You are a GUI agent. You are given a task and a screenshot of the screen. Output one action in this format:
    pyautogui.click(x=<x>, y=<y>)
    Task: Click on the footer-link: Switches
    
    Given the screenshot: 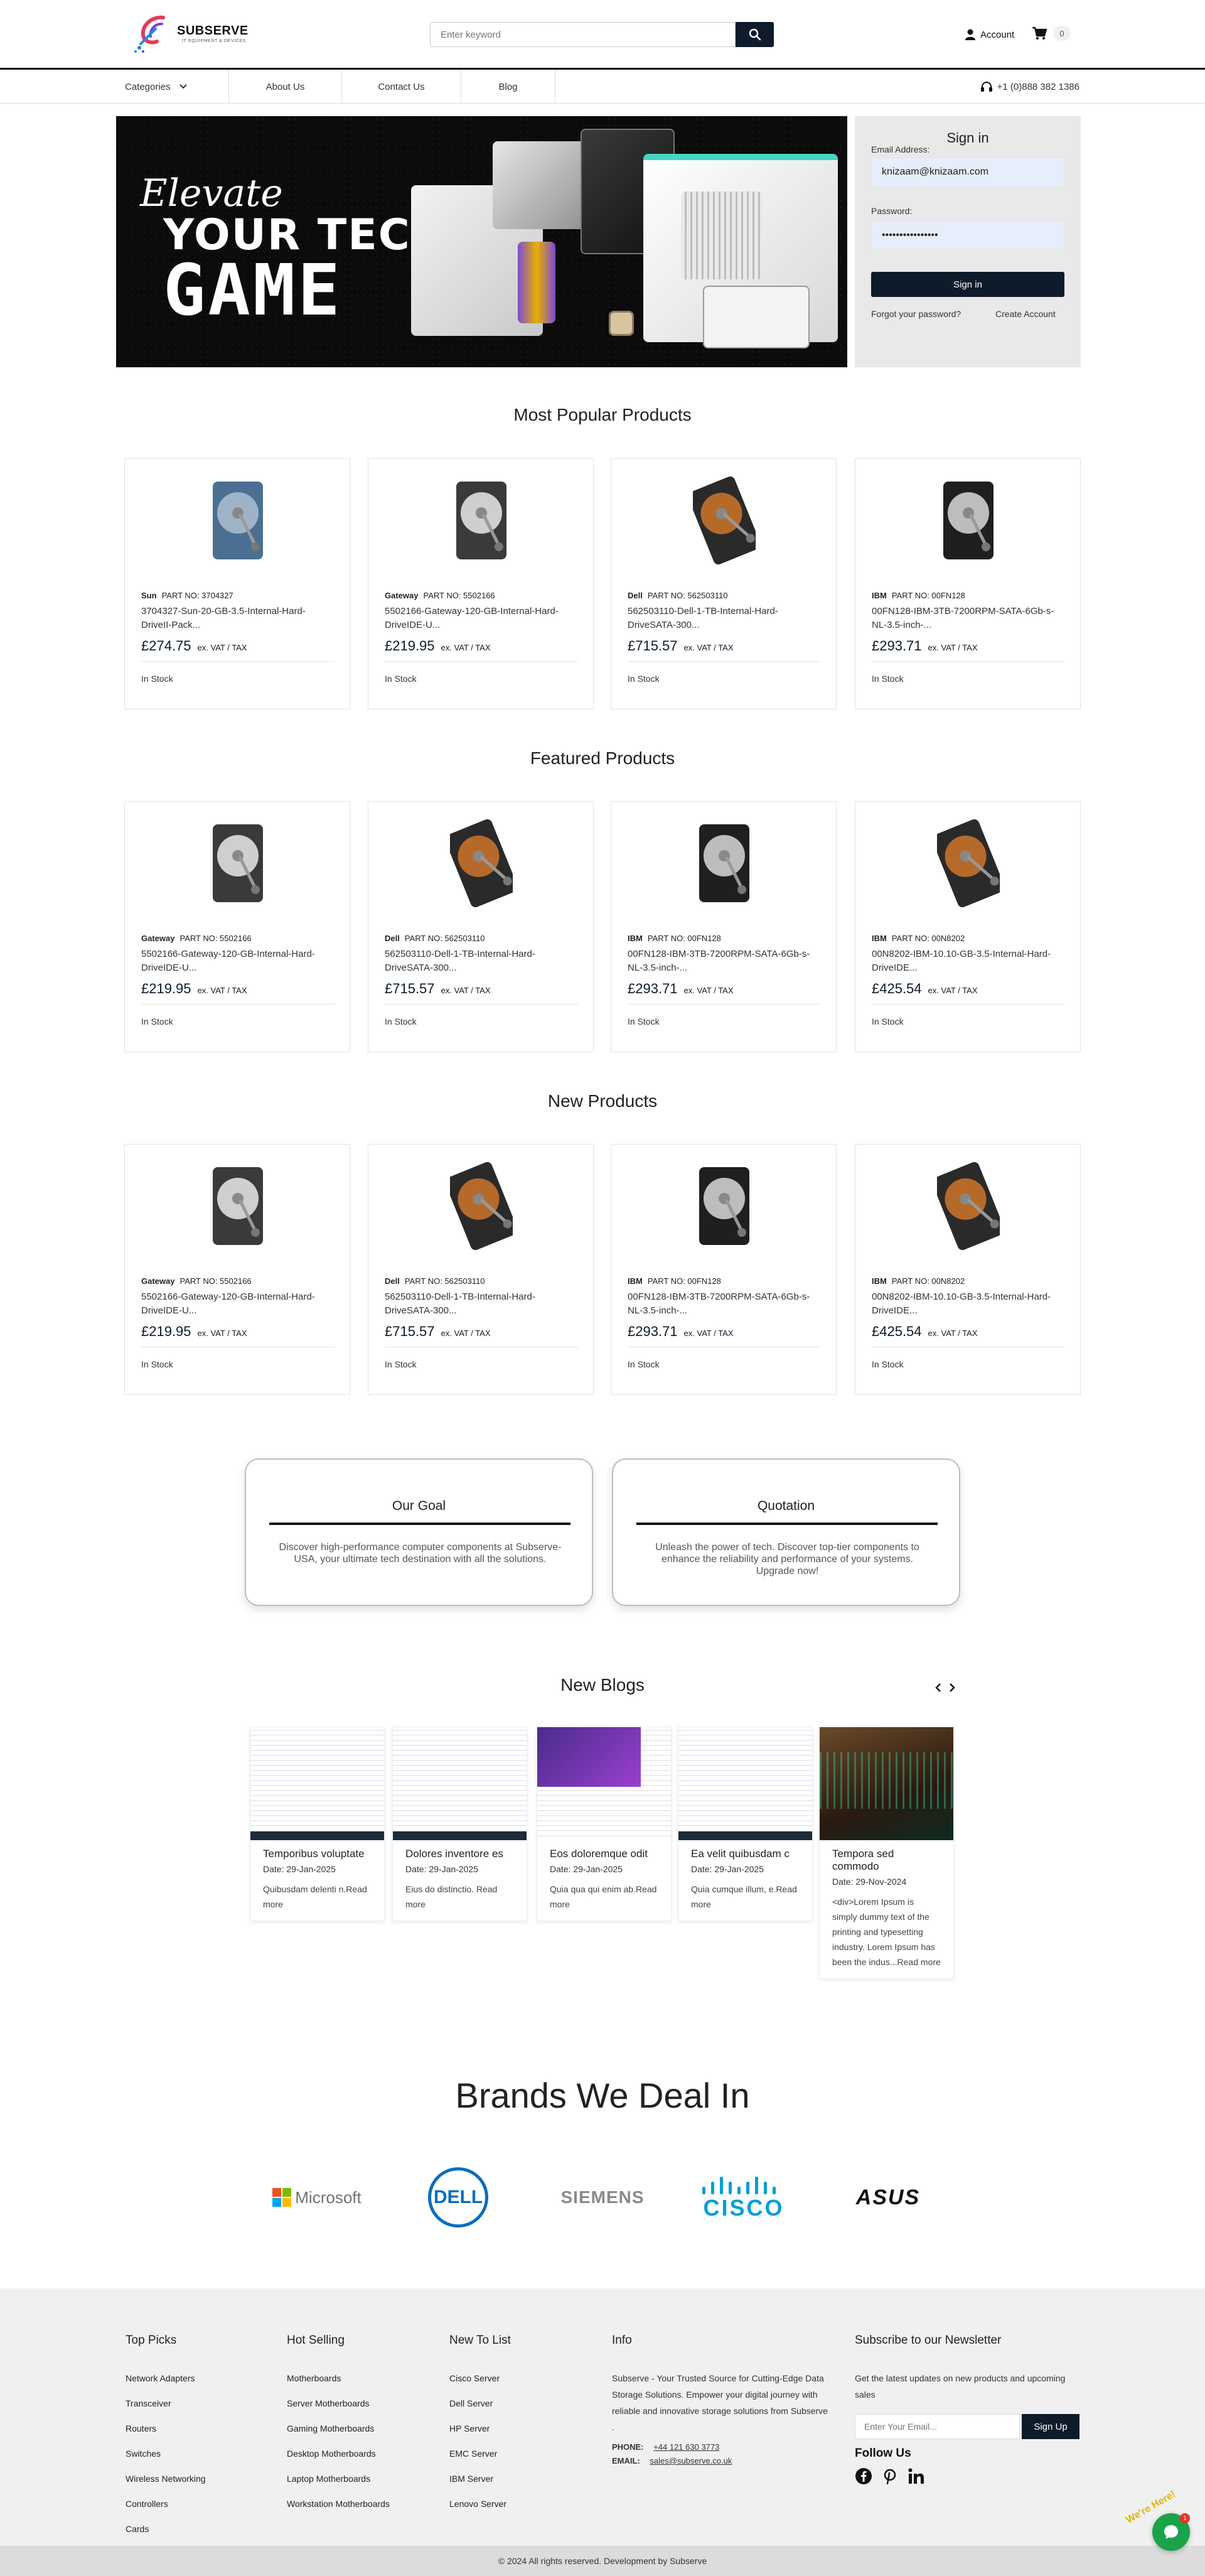 What is the action you would take?
    pyautogui.click(x=143, y=2454)
    